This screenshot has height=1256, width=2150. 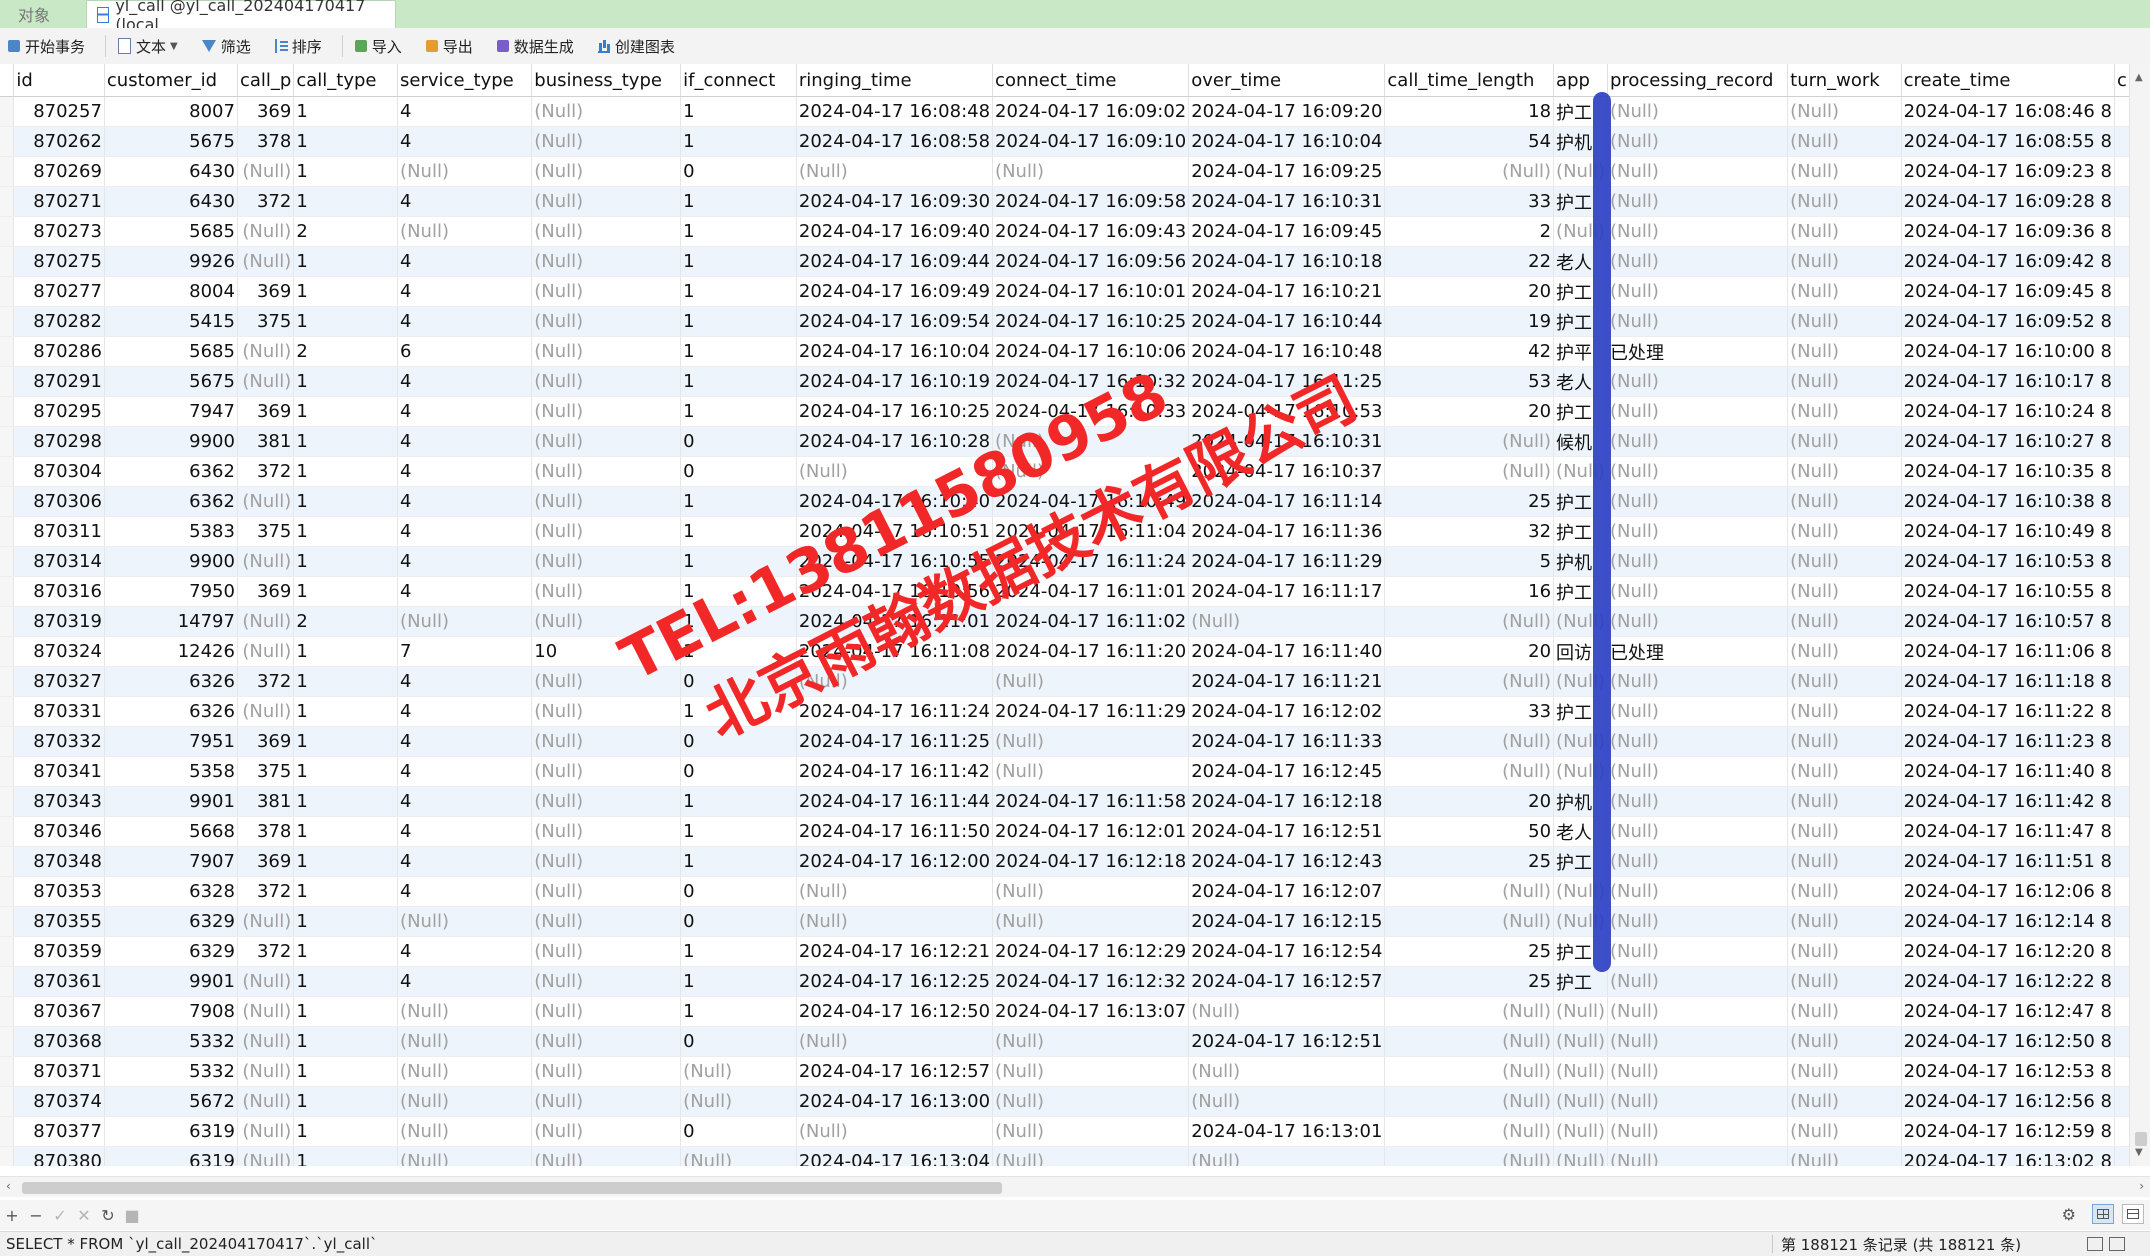 What do you see at coordinates (266, 441) in the screenshot?
I see `cell-call-p: 381` at bounding box center [266, 441].